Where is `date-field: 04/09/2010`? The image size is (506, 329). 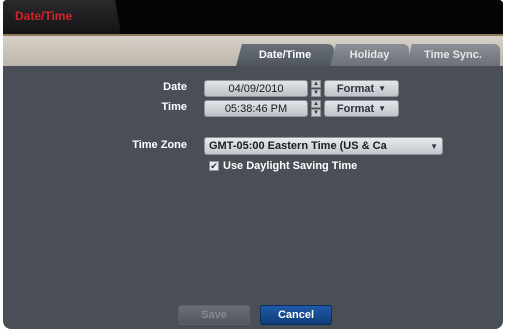 date-field: 04/09/2010 is located at coordinates (256, 88).